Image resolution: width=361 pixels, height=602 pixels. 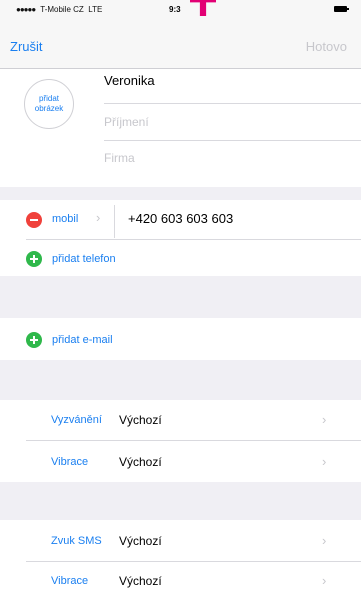 What do you see at coordinates (76, 541) in the screenshot?
I see `sms-tone-label: Zvuk SMS` at bounding box center [76, 541].